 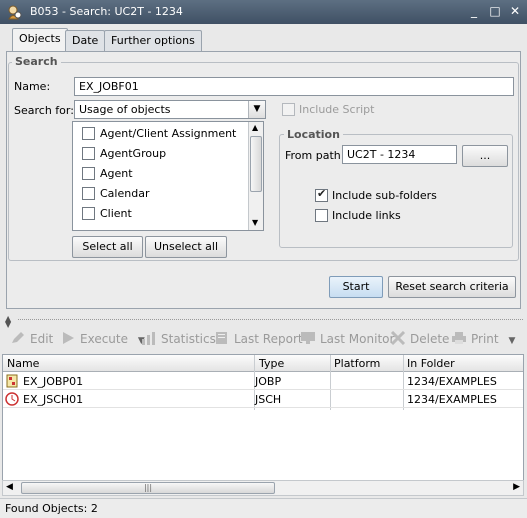 I want to click on result-name: EX_JSCH01, so click(x=53, y=399).